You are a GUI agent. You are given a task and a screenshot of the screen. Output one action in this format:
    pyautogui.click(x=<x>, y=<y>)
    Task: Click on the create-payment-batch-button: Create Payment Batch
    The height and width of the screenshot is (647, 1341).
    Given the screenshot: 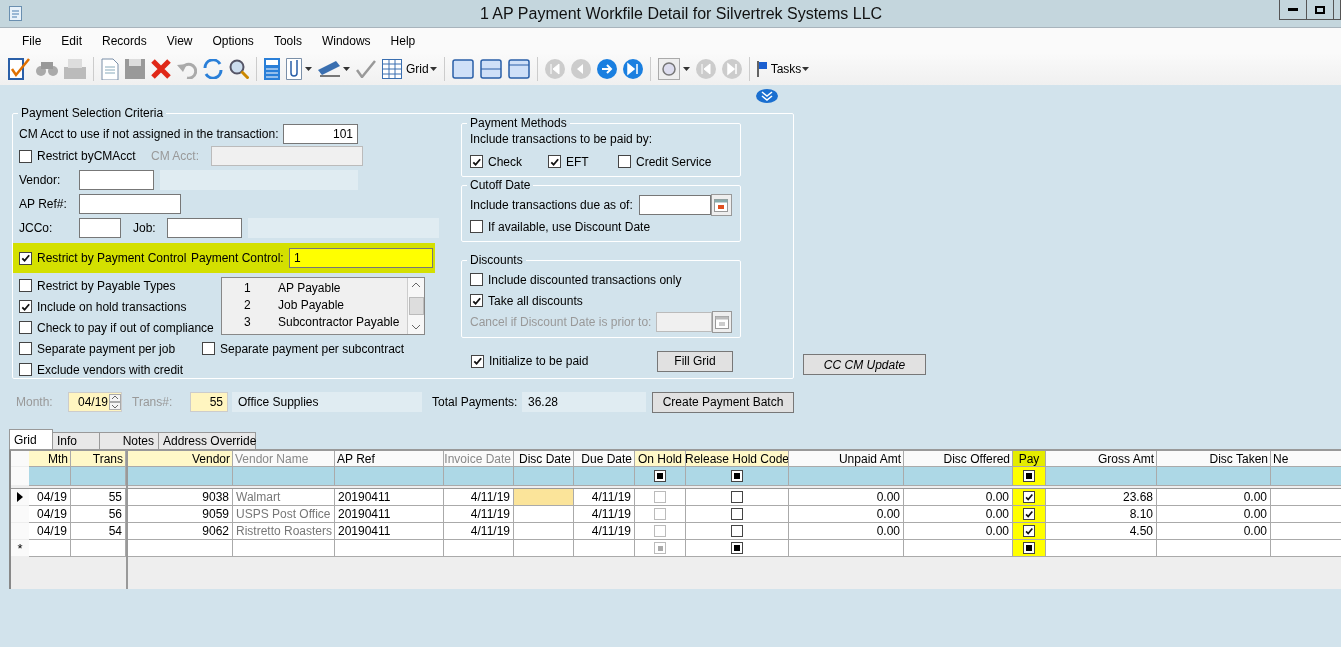 What is the action you would take?
    pyautogui.click(x=723, y=402)
    